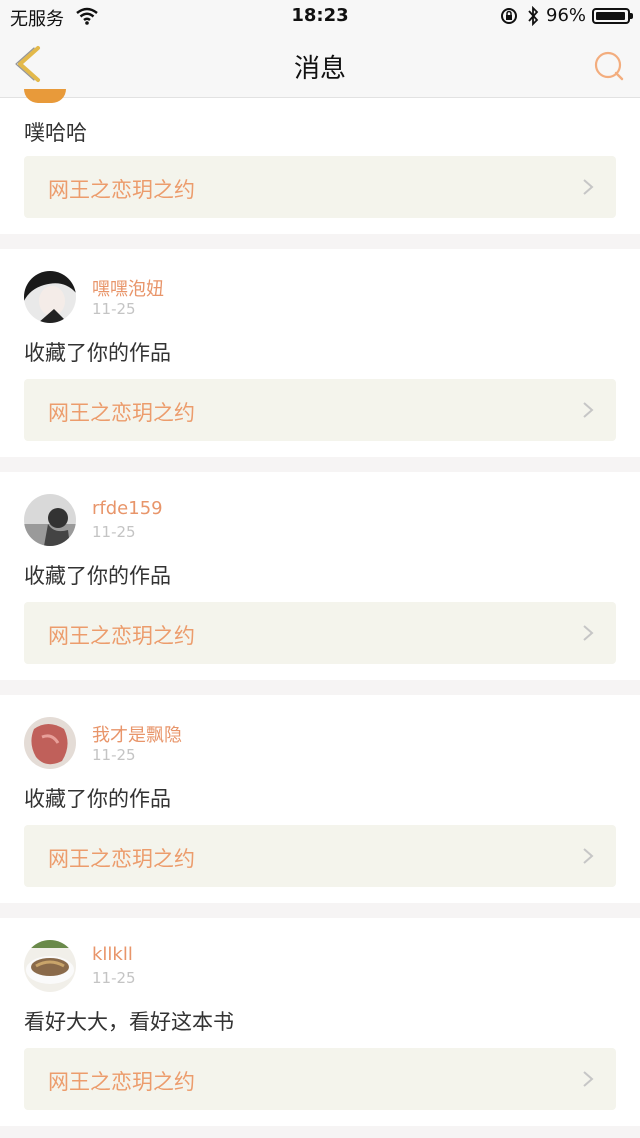  Describe the element at coordinates (129, 1022) in the screenshot. I see `message-text: 看好大大，看好这本书` at that location.